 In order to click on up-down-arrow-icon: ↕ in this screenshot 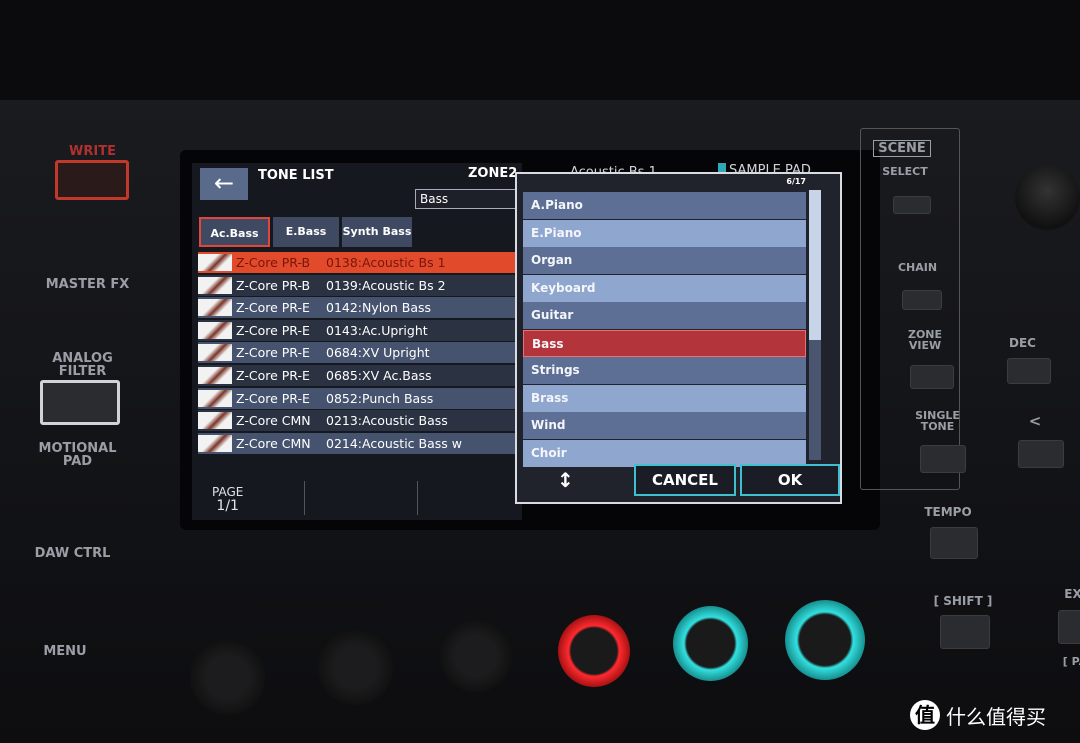, I will do `click(565, 480)`.